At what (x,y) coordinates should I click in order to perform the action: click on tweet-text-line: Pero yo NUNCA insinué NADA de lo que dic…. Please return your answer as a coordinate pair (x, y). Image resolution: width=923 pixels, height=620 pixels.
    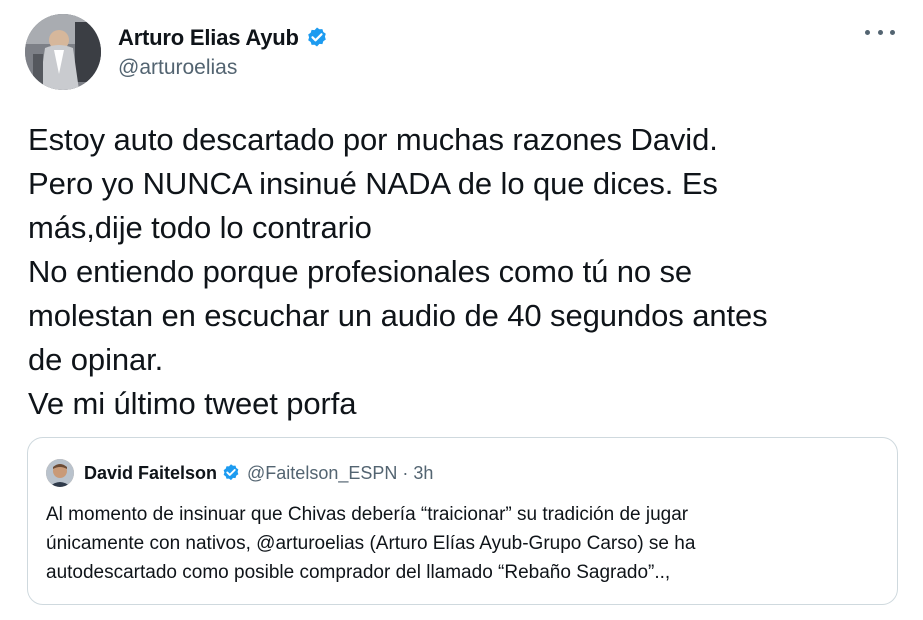
    Looking at the image, I should click on (373, 183).